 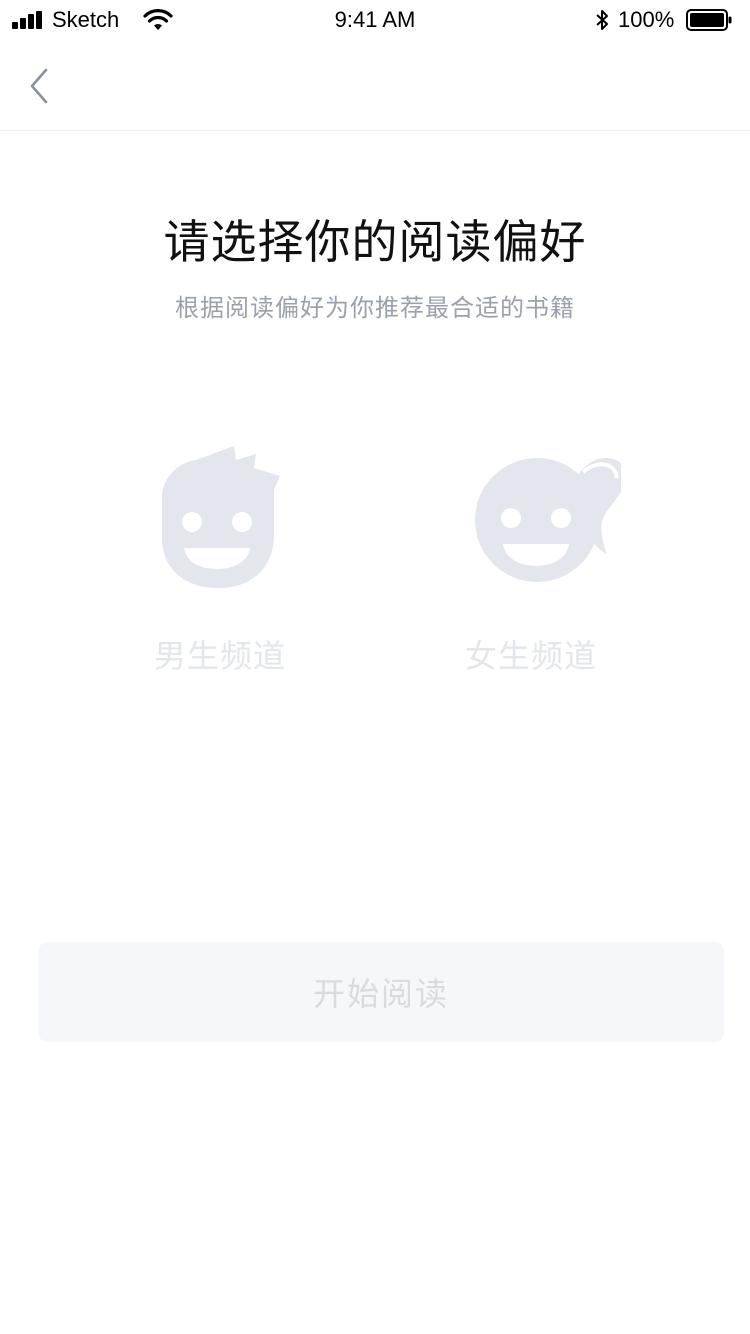 I want to click on battery-icon, so click(x=709, y=20).